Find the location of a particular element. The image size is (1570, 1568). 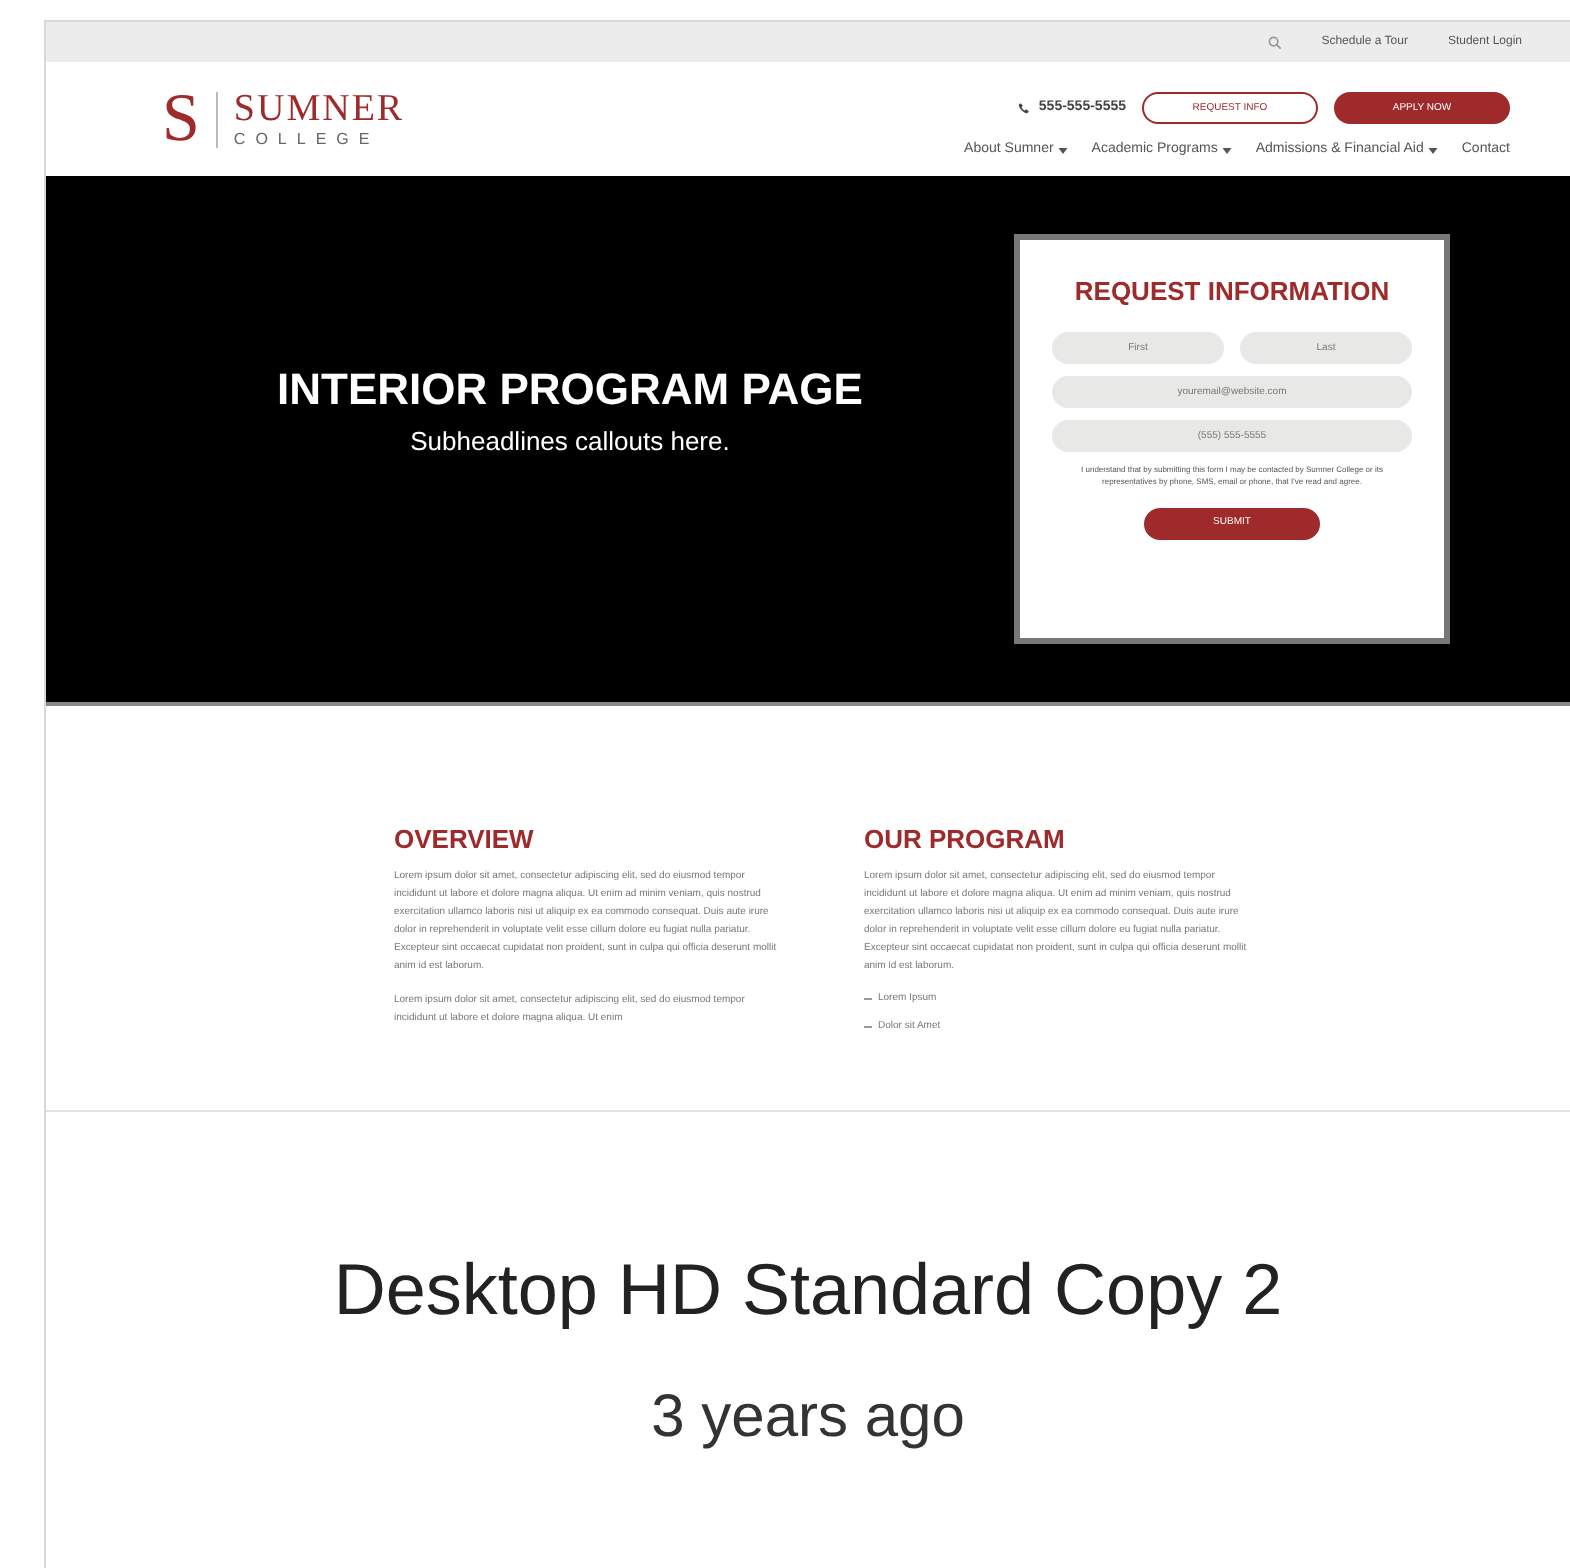

logo-mark: S is located at coordinates (181, 119).